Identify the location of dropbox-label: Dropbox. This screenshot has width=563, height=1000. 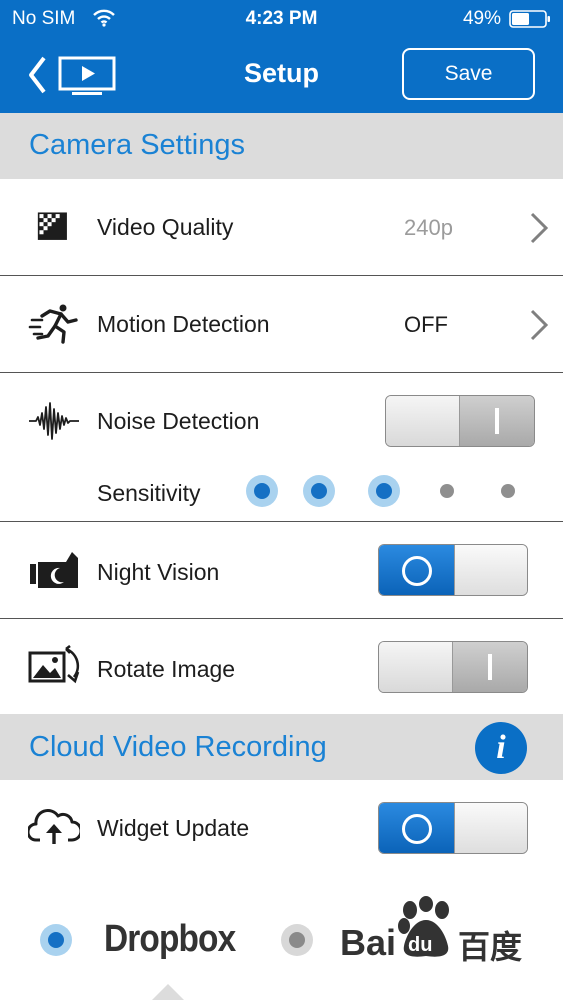
(170, 939).